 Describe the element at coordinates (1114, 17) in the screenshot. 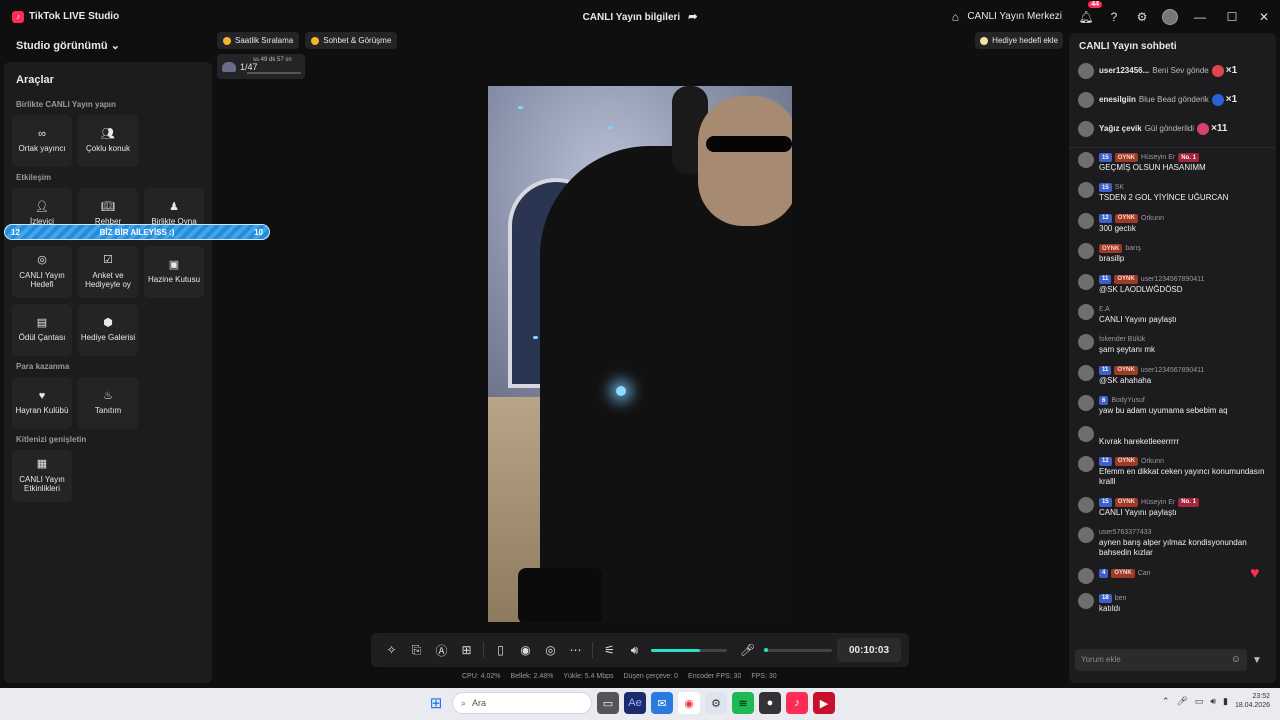

I see `help-icon: ?` at that location.